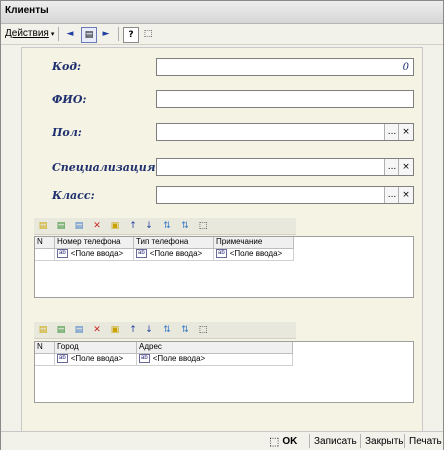  What do you see at coordinates (254, 243) in the screenshot?
I see `column-header: Примечание` at bounding box center [254, 243].